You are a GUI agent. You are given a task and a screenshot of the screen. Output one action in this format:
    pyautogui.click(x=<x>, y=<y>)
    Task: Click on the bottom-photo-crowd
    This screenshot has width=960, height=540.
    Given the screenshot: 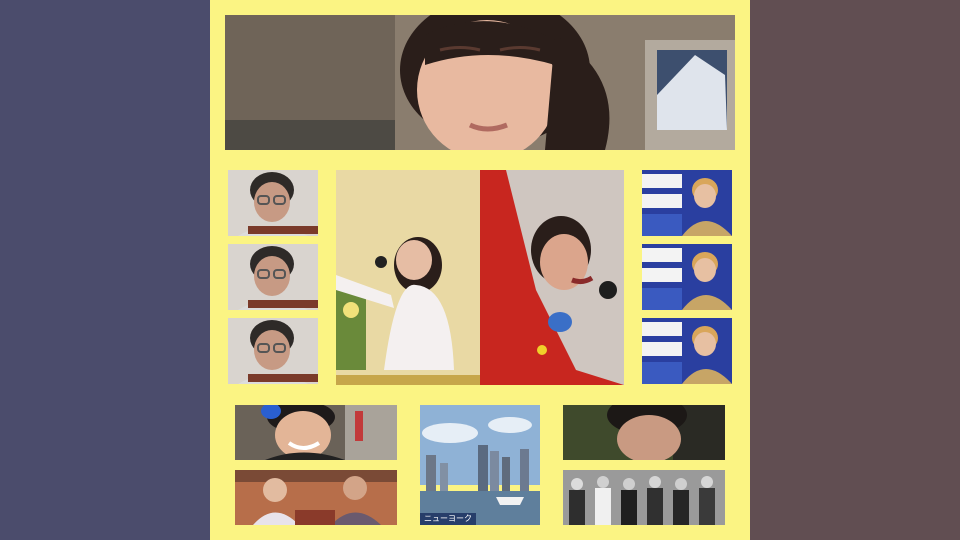 What is the action you would take?
    pyautogui.click(x=644, y=497)
    